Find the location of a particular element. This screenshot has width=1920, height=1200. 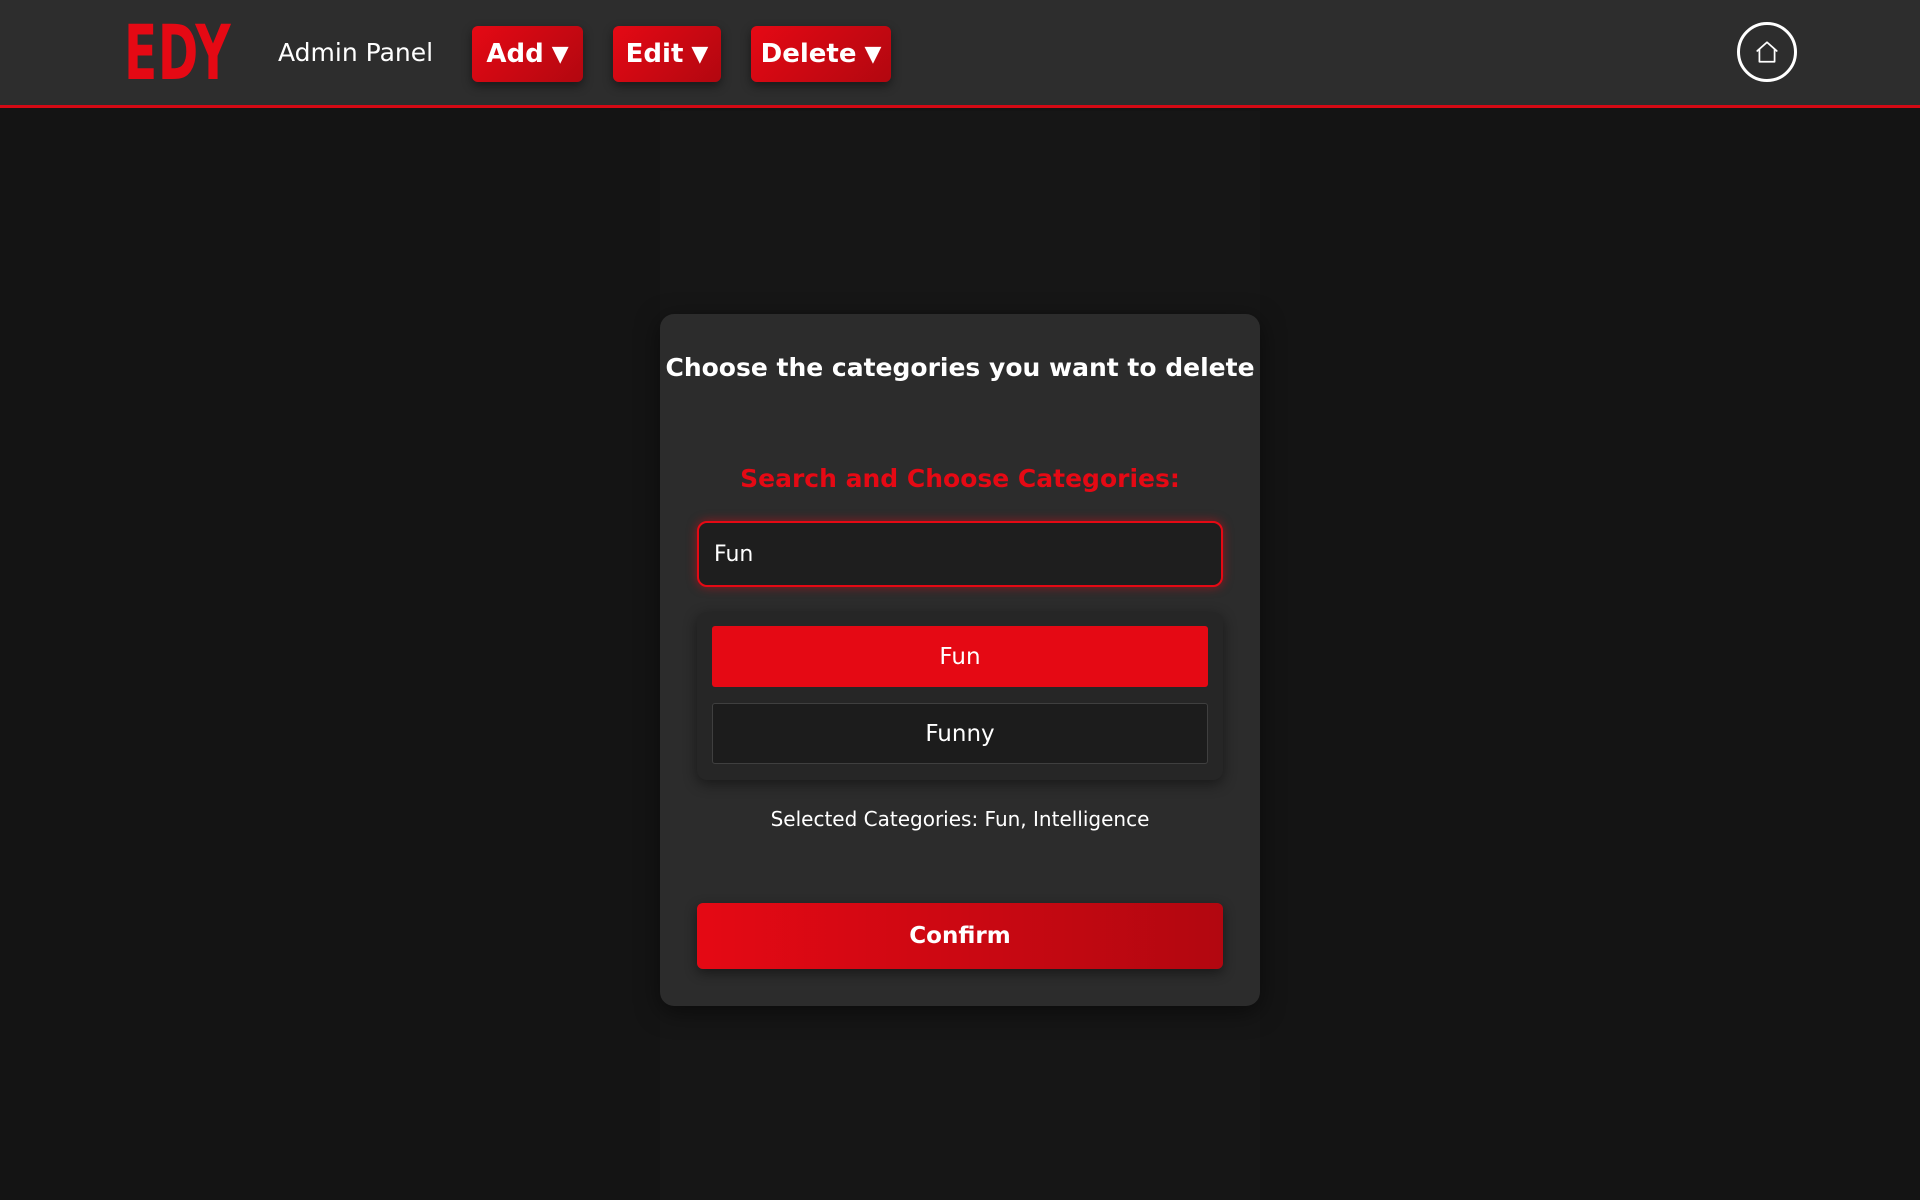

home-button is located at coordinates (1767, 52).